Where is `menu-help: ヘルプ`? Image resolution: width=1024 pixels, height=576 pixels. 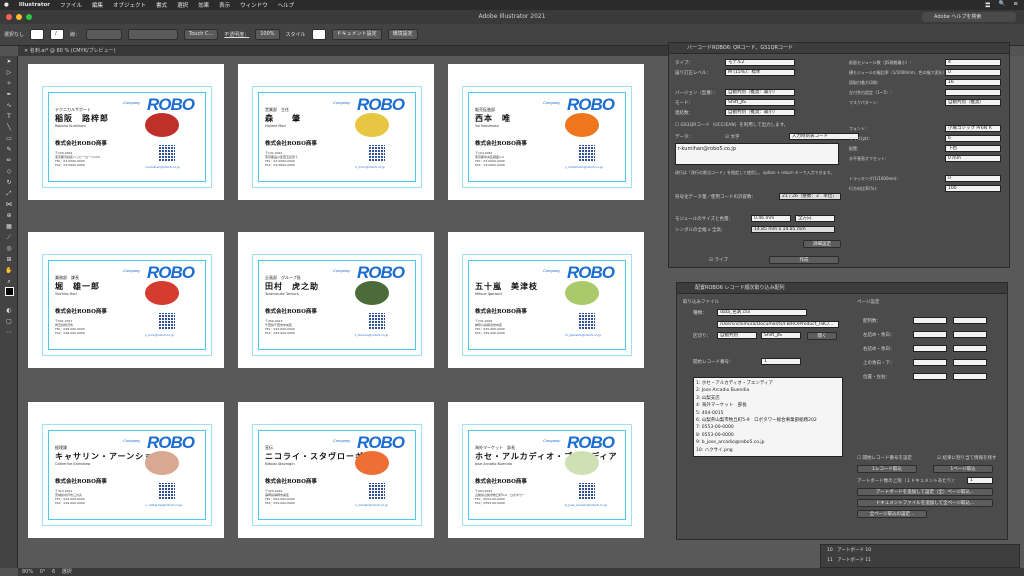 menu-help: ヘルプ is located at coordinates (286, 5).